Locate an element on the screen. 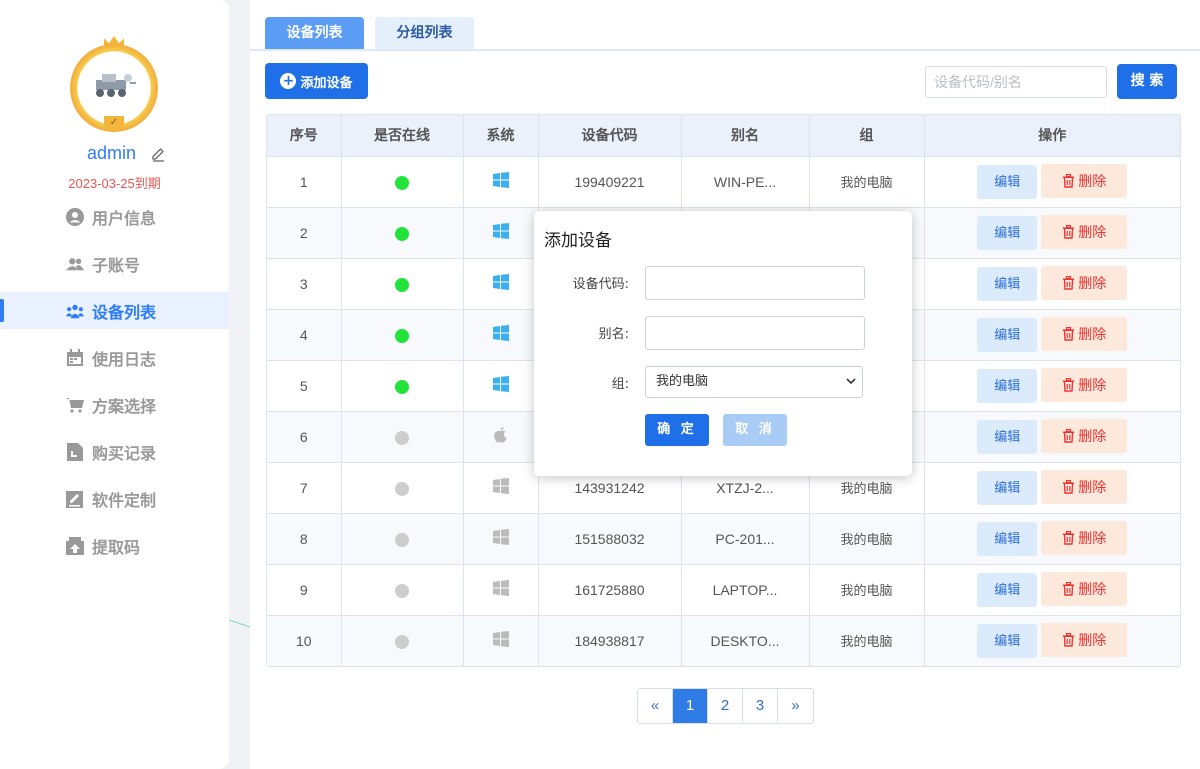  search-button: 搜 索 is located at coordinates (1147, 81).